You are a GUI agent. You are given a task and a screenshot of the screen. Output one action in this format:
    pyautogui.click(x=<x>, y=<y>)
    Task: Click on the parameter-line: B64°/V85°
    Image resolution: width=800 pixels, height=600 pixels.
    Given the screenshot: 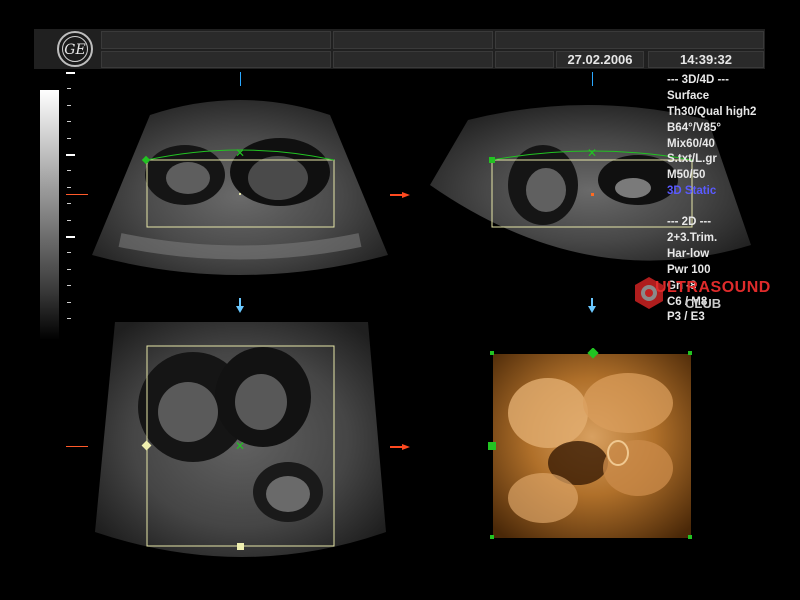 What is the action you would take?
    pyautogui.click(x=694, y=127)
    